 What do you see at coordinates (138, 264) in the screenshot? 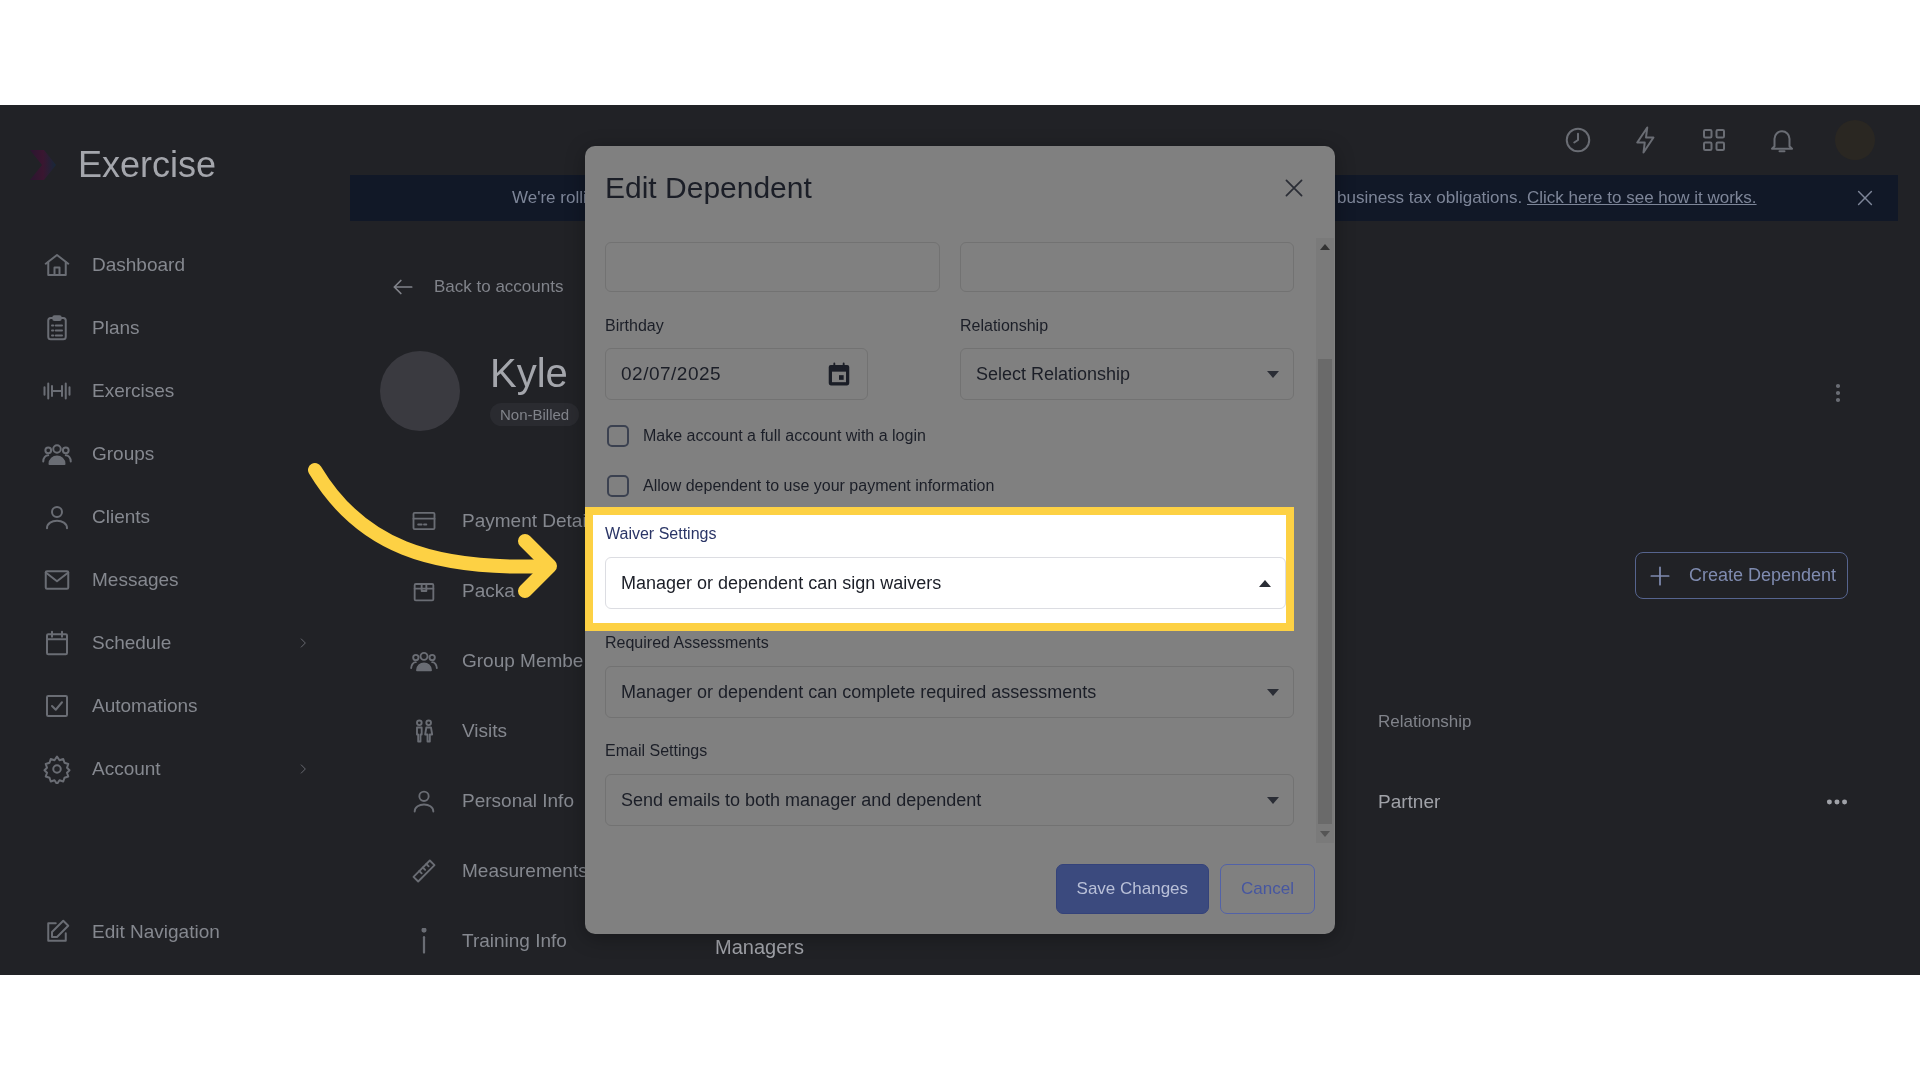
I see `sidebar-nav-item: Dashboard` at bounding box center [138, 264].